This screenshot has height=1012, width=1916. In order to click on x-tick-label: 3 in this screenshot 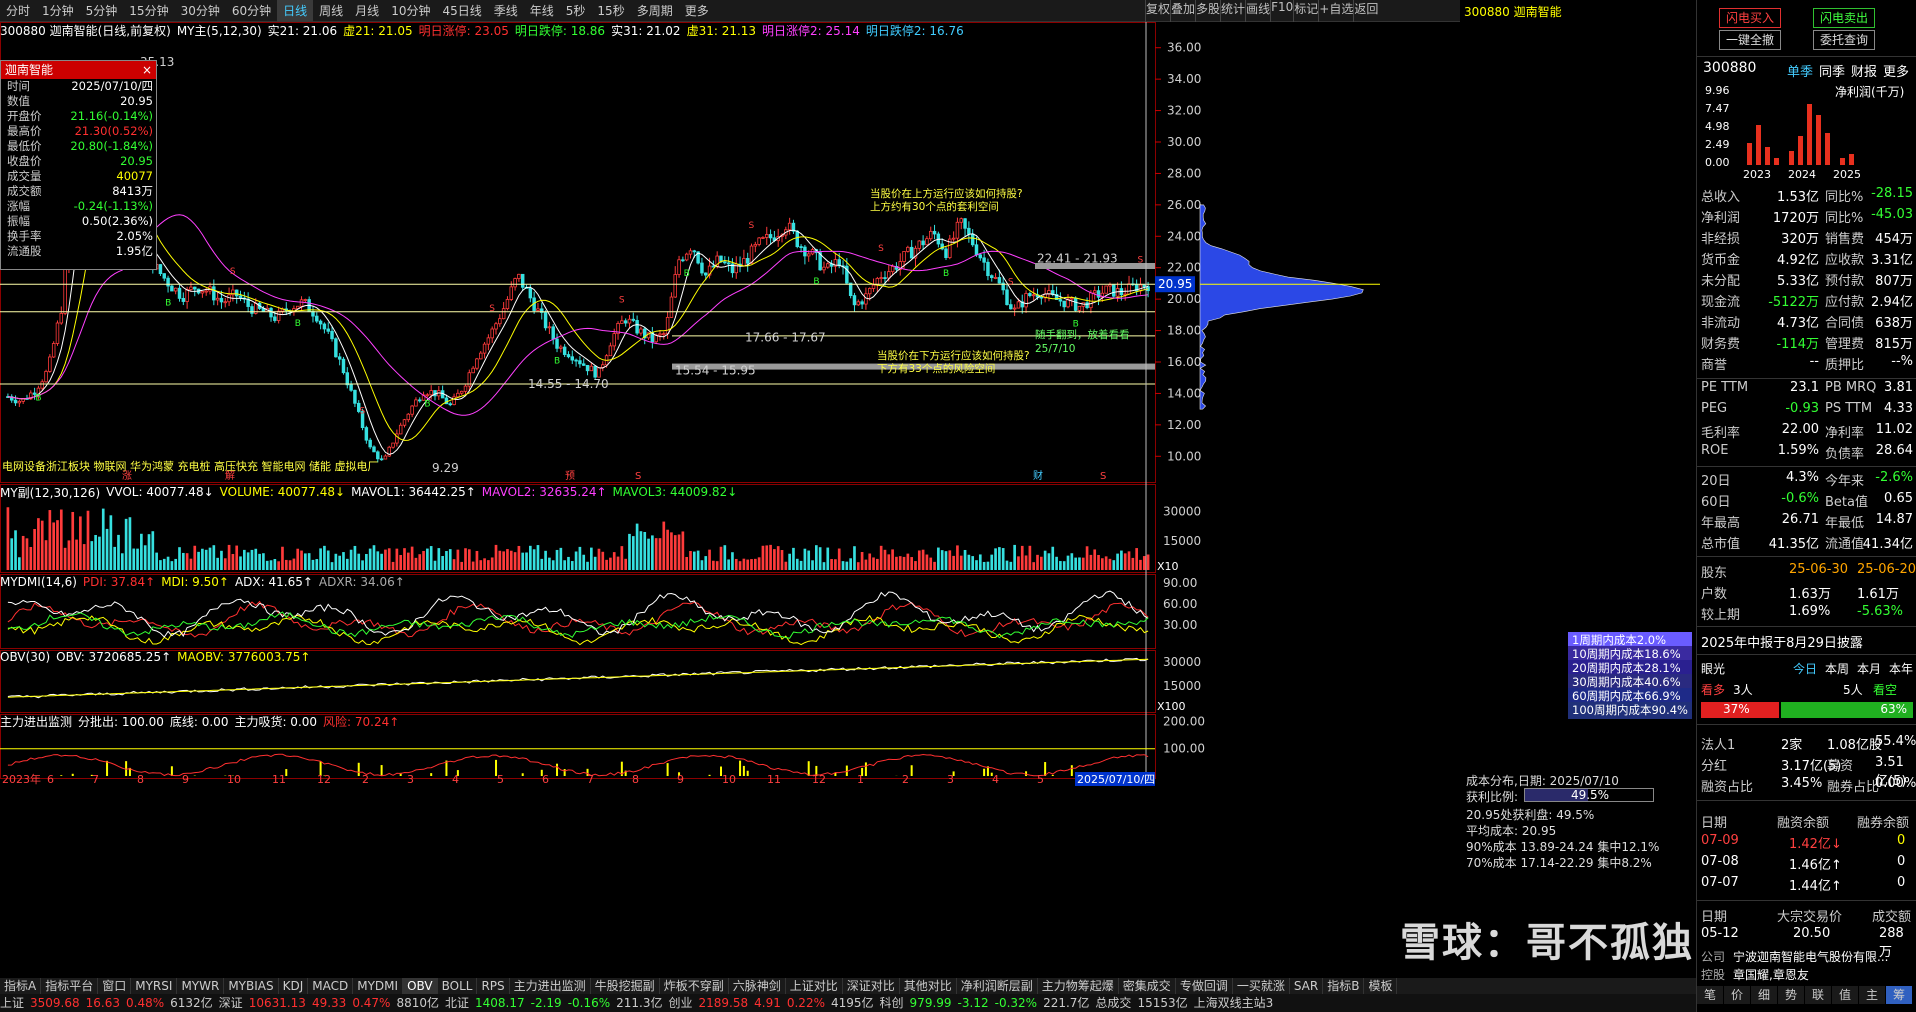, I will do `click(950, 779)`.